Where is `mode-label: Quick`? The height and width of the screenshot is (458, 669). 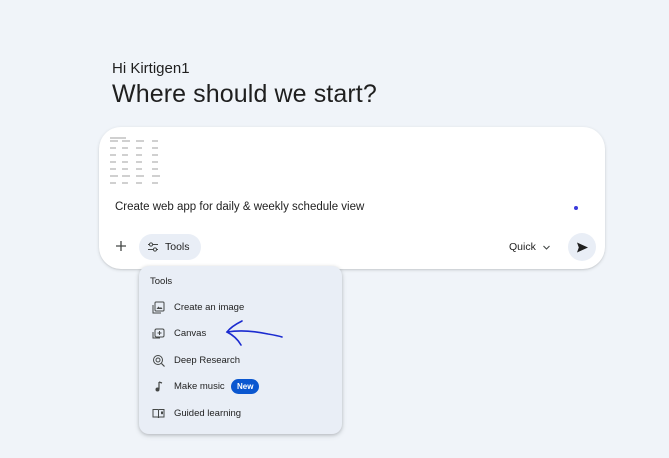
mode-label: Quick is located at coordinates (522, 247).